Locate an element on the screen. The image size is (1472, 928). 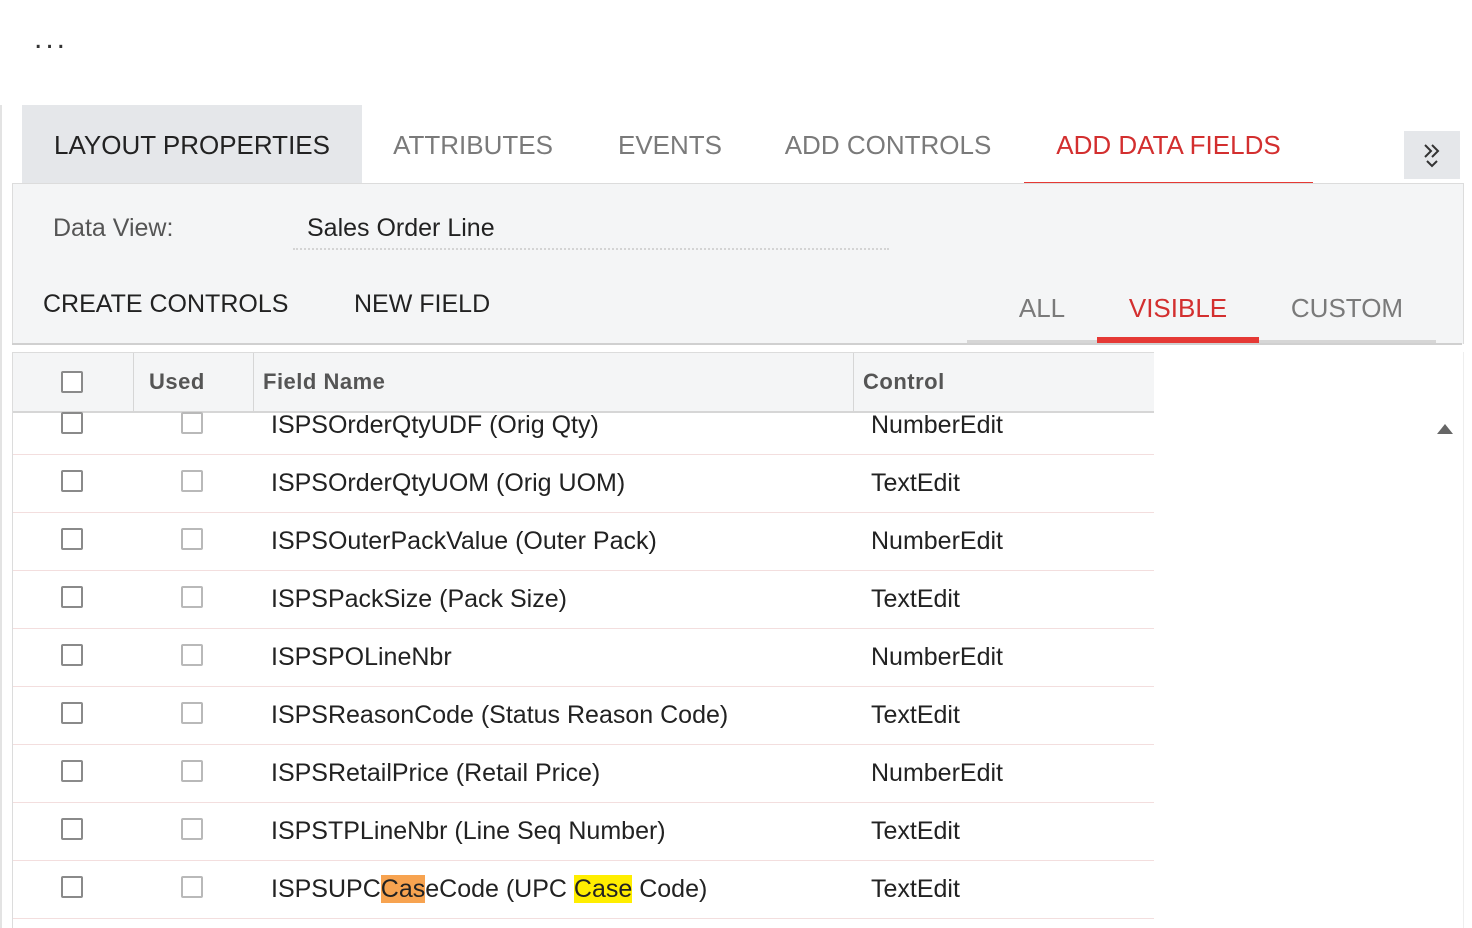
filter-tab-visible: VISIBLE is located at coordinates (1178, 308).